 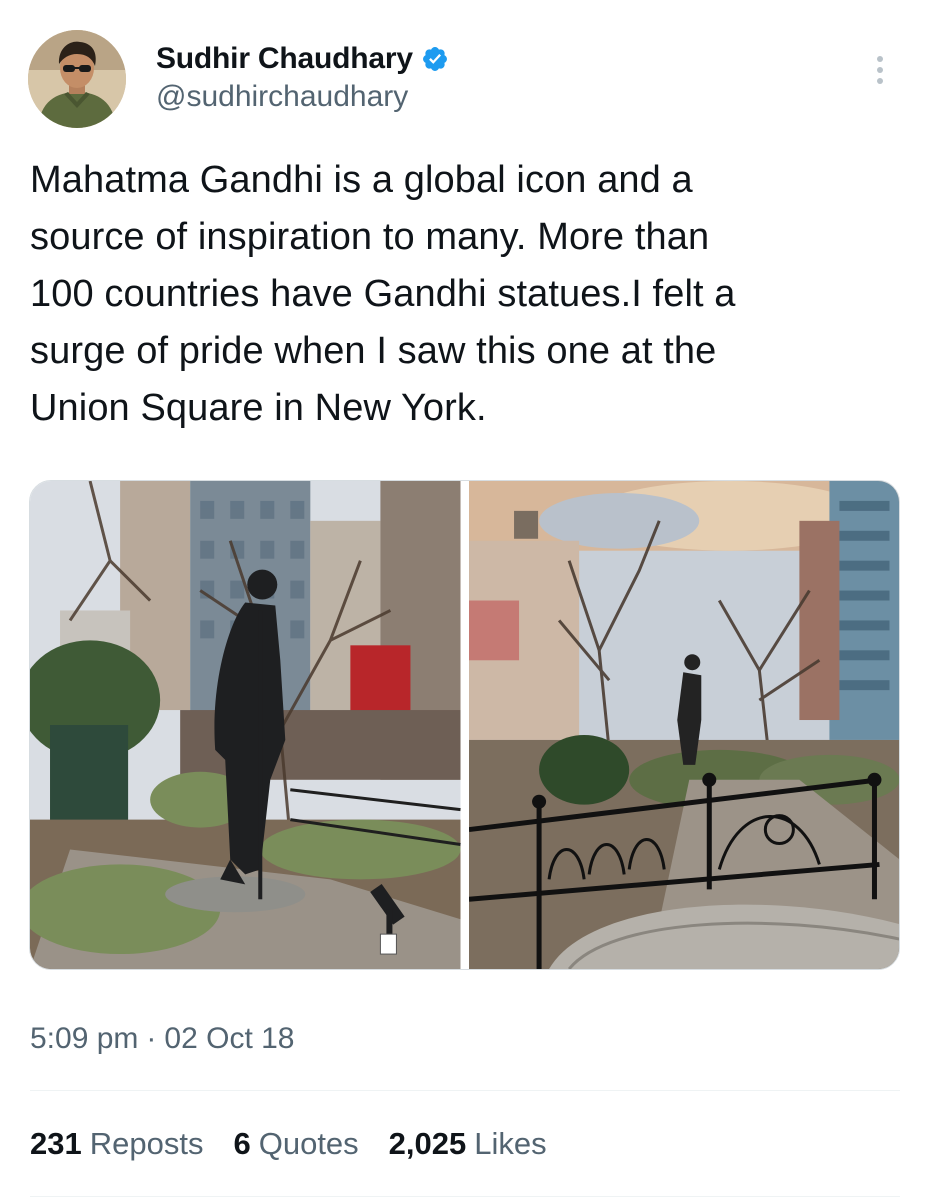 I want to click on reposts-label: Reposts, so click(x=146, y=1143).